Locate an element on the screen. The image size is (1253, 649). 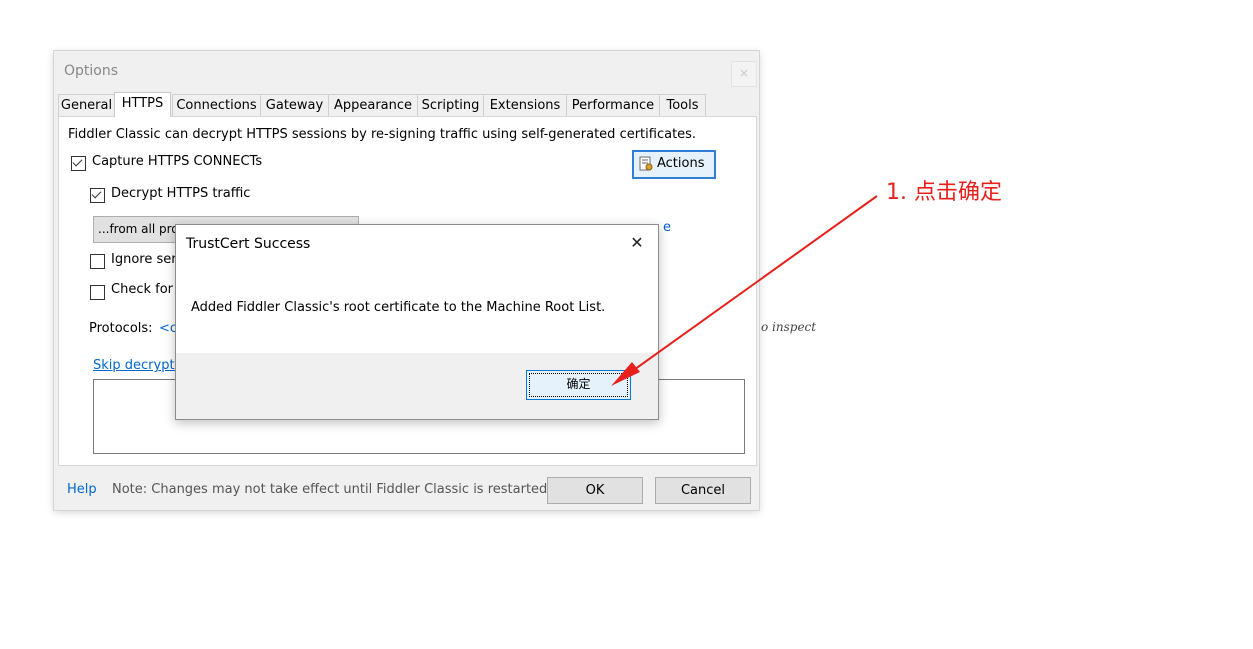
capture-https-checkbox is located at coordinates (78, 163).